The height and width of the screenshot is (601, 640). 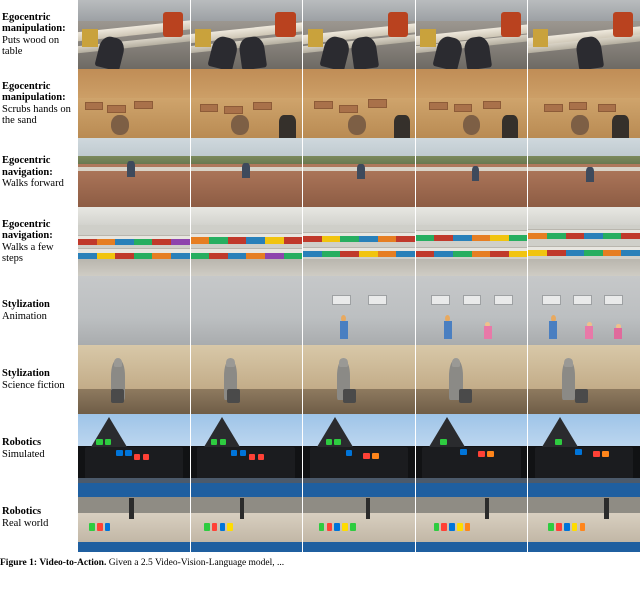 I want to click on figure-row: Egocentric navigation: Walks forward, so click(x=320, y=172).